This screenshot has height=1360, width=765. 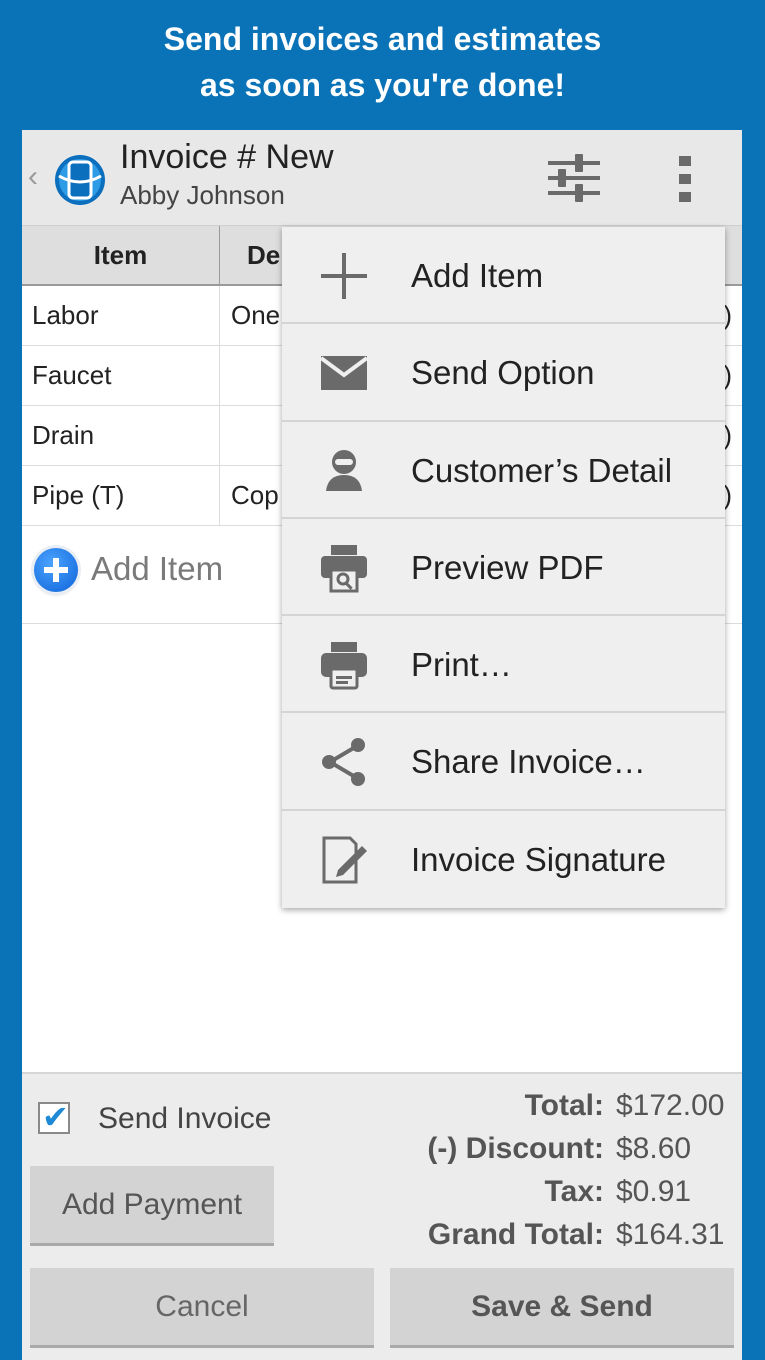 I want to click on print-preview-icon, so click(x=344, y=568).